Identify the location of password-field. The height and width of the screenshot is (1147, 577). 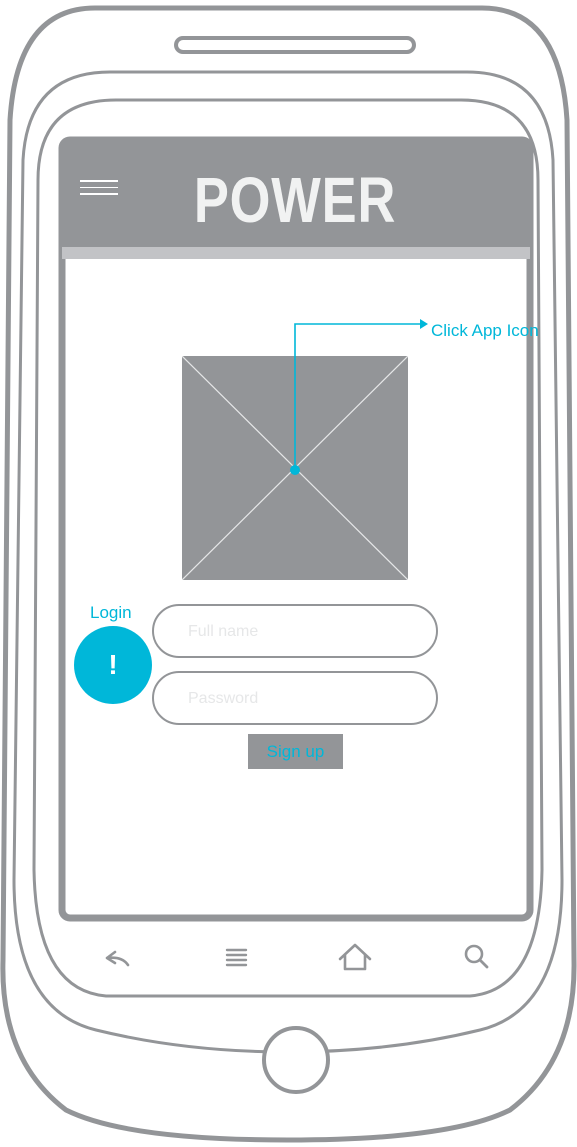
(295, 698).